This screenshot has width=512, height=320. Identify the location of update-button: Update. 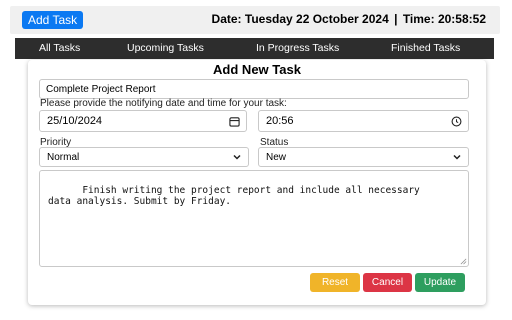
(440, 282).